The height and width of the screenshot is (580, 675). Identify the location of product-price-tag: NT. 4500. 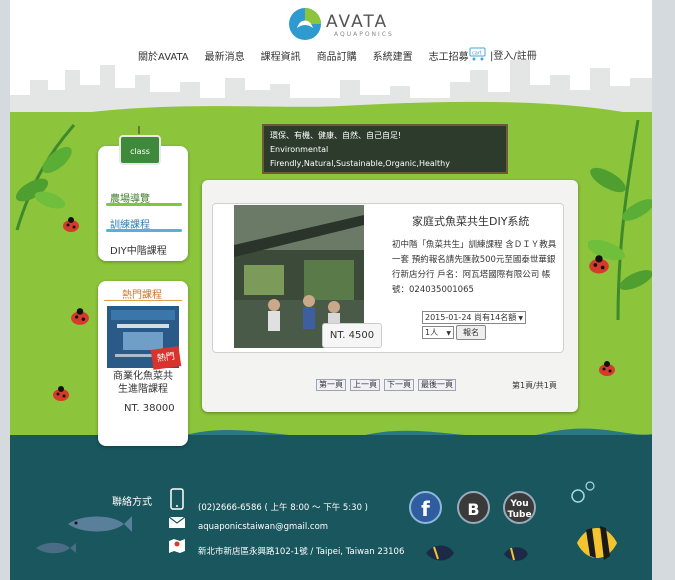
(352, 335).